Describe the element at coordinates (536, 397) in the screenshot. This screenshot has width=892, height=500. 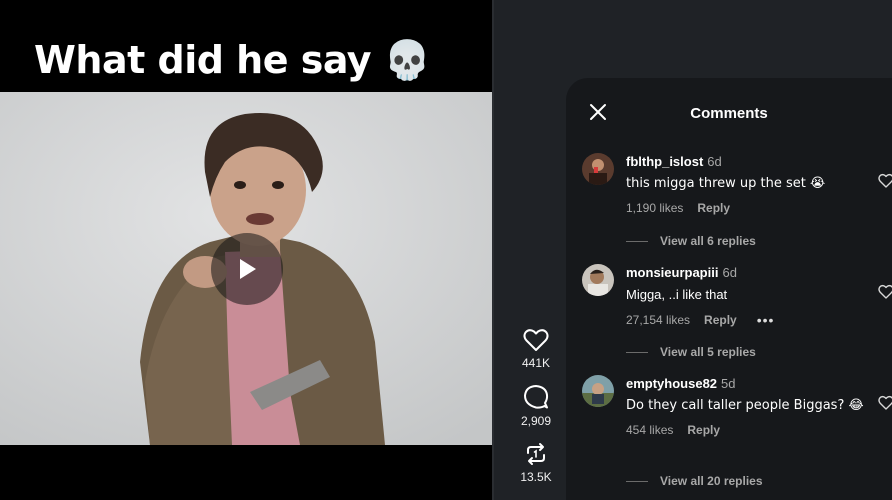
I see `comment-icon` at that location.